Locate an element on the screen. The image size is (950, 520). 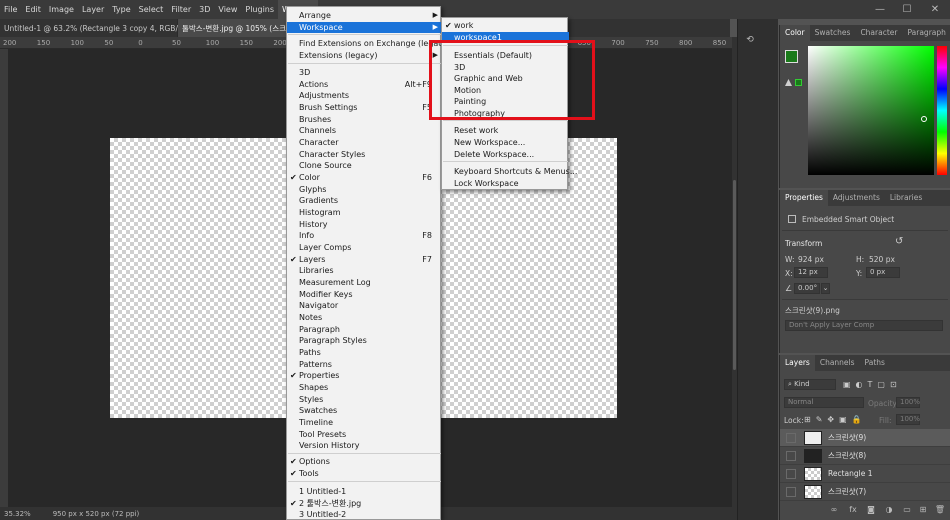
menu-plugins: Plugins is located at coordinates (259, 9).